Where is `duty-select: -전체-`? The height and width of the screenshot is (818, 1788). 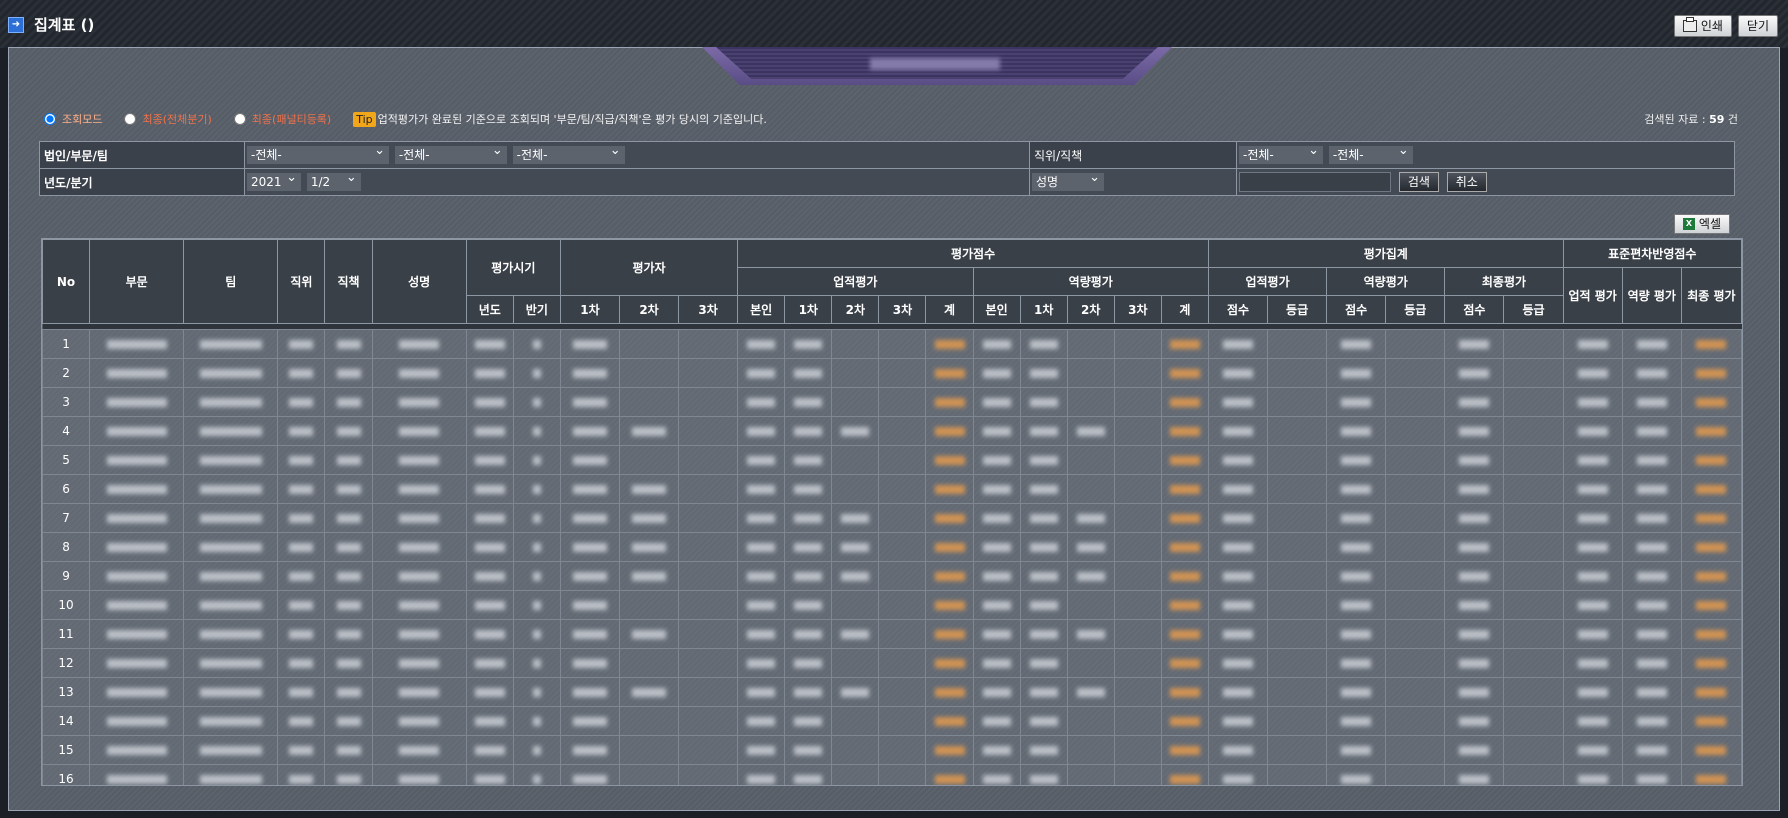 duty-select: -전체- is located at coordinates (1370, 153).